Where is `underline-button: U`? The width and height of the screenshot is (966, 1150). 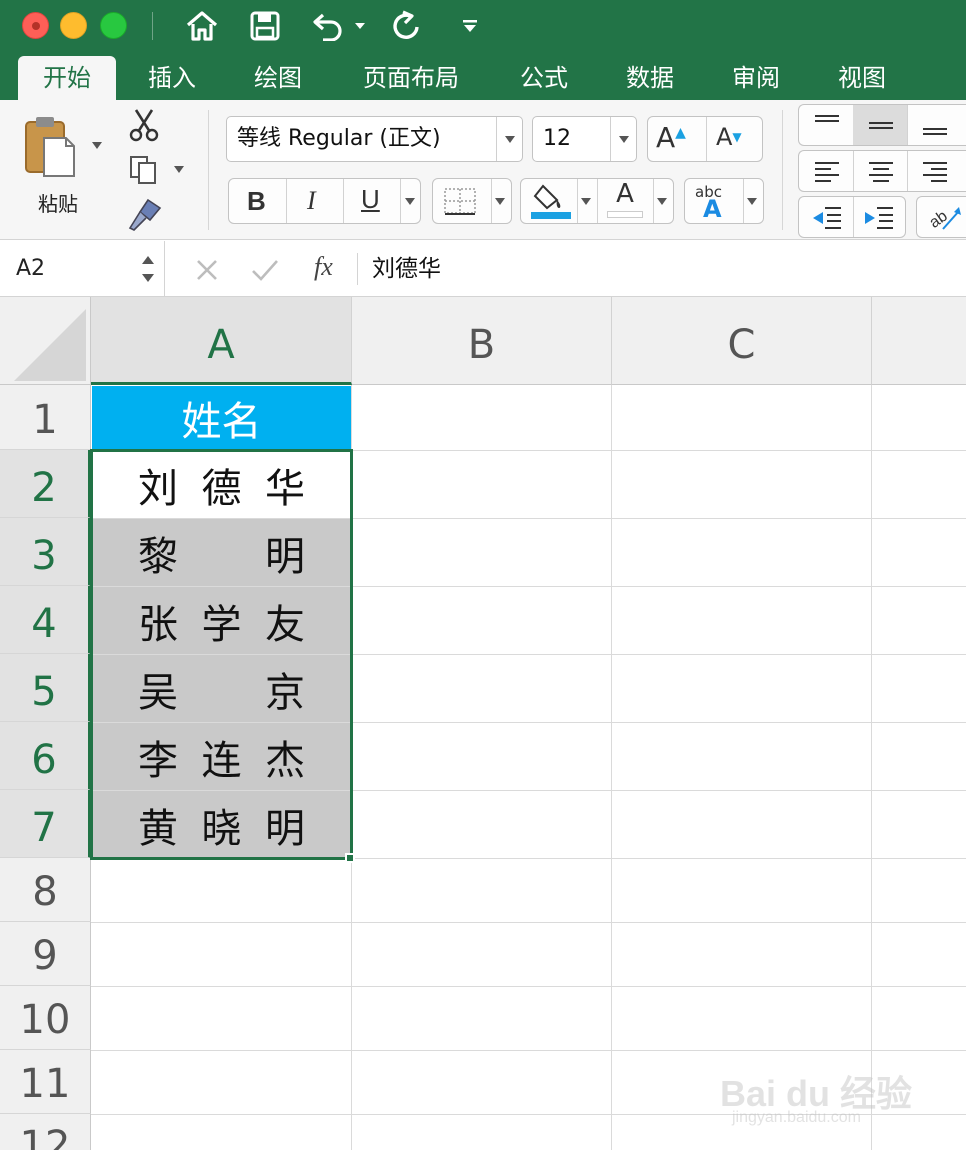
underline-button: U is located at coordinates (370, 199).